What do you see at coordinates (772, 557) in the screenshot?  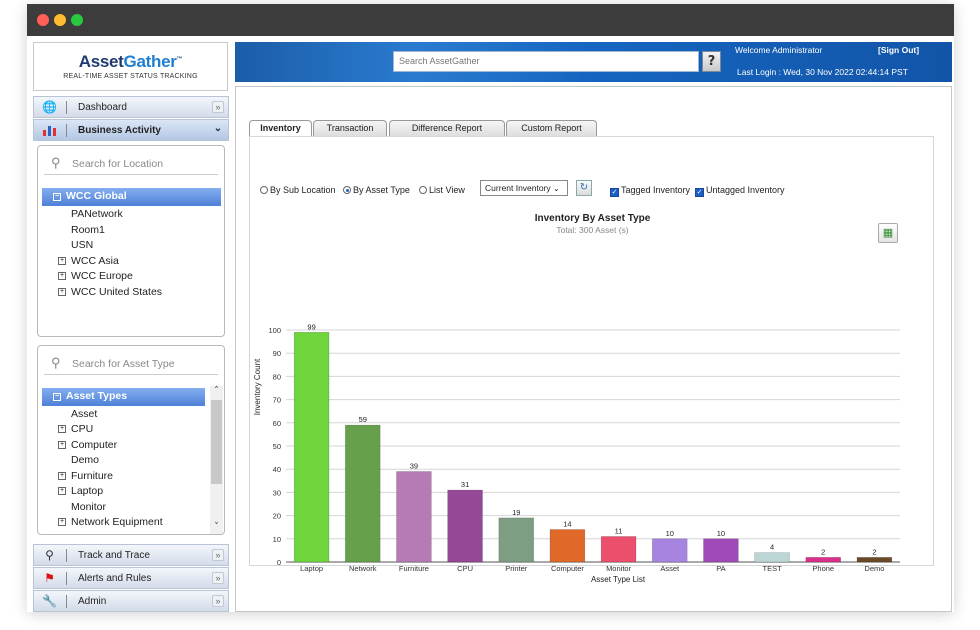 I see `bar-test` at bounding box center [772, 557].